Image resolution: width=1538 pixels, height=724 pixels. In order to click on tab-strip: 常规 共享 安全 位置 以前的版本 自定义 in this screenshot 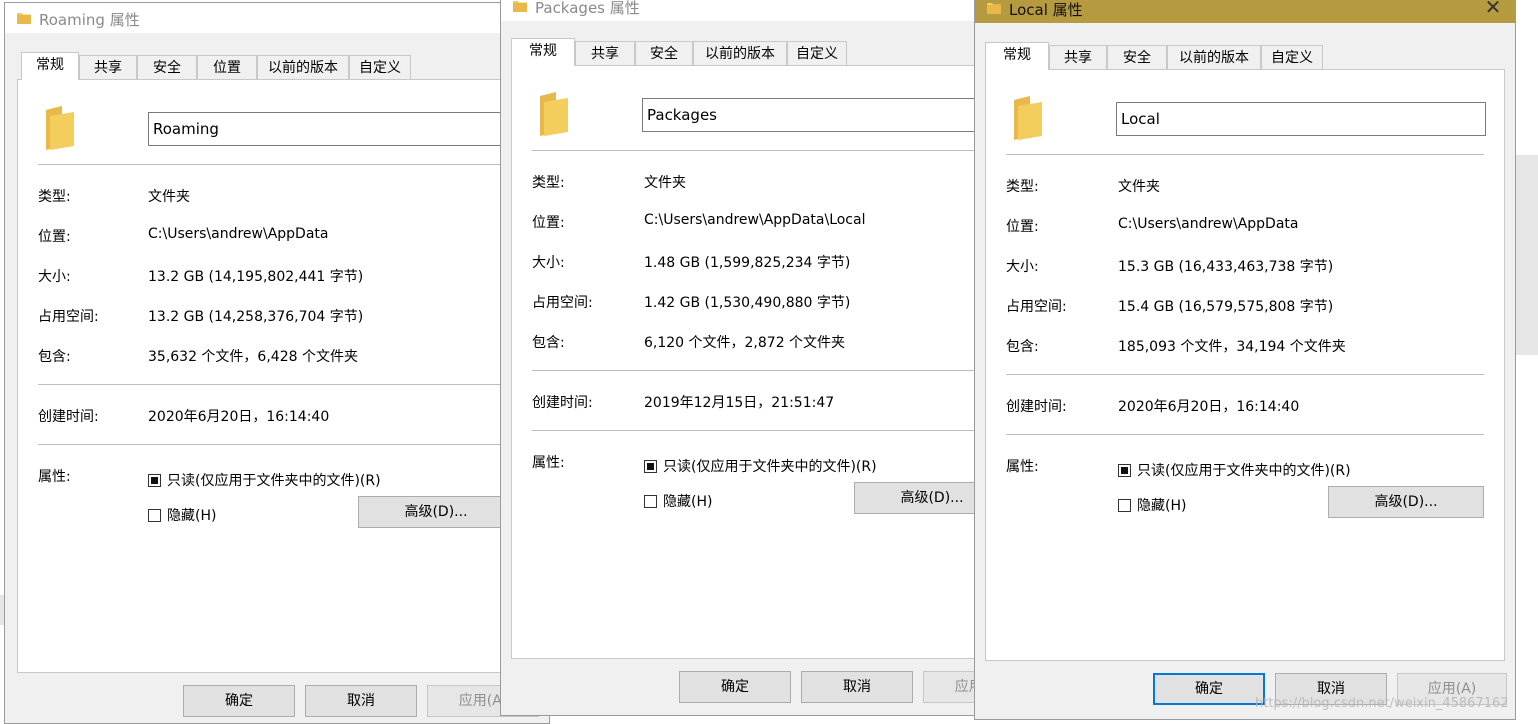, I will do `click(271, 66)`.